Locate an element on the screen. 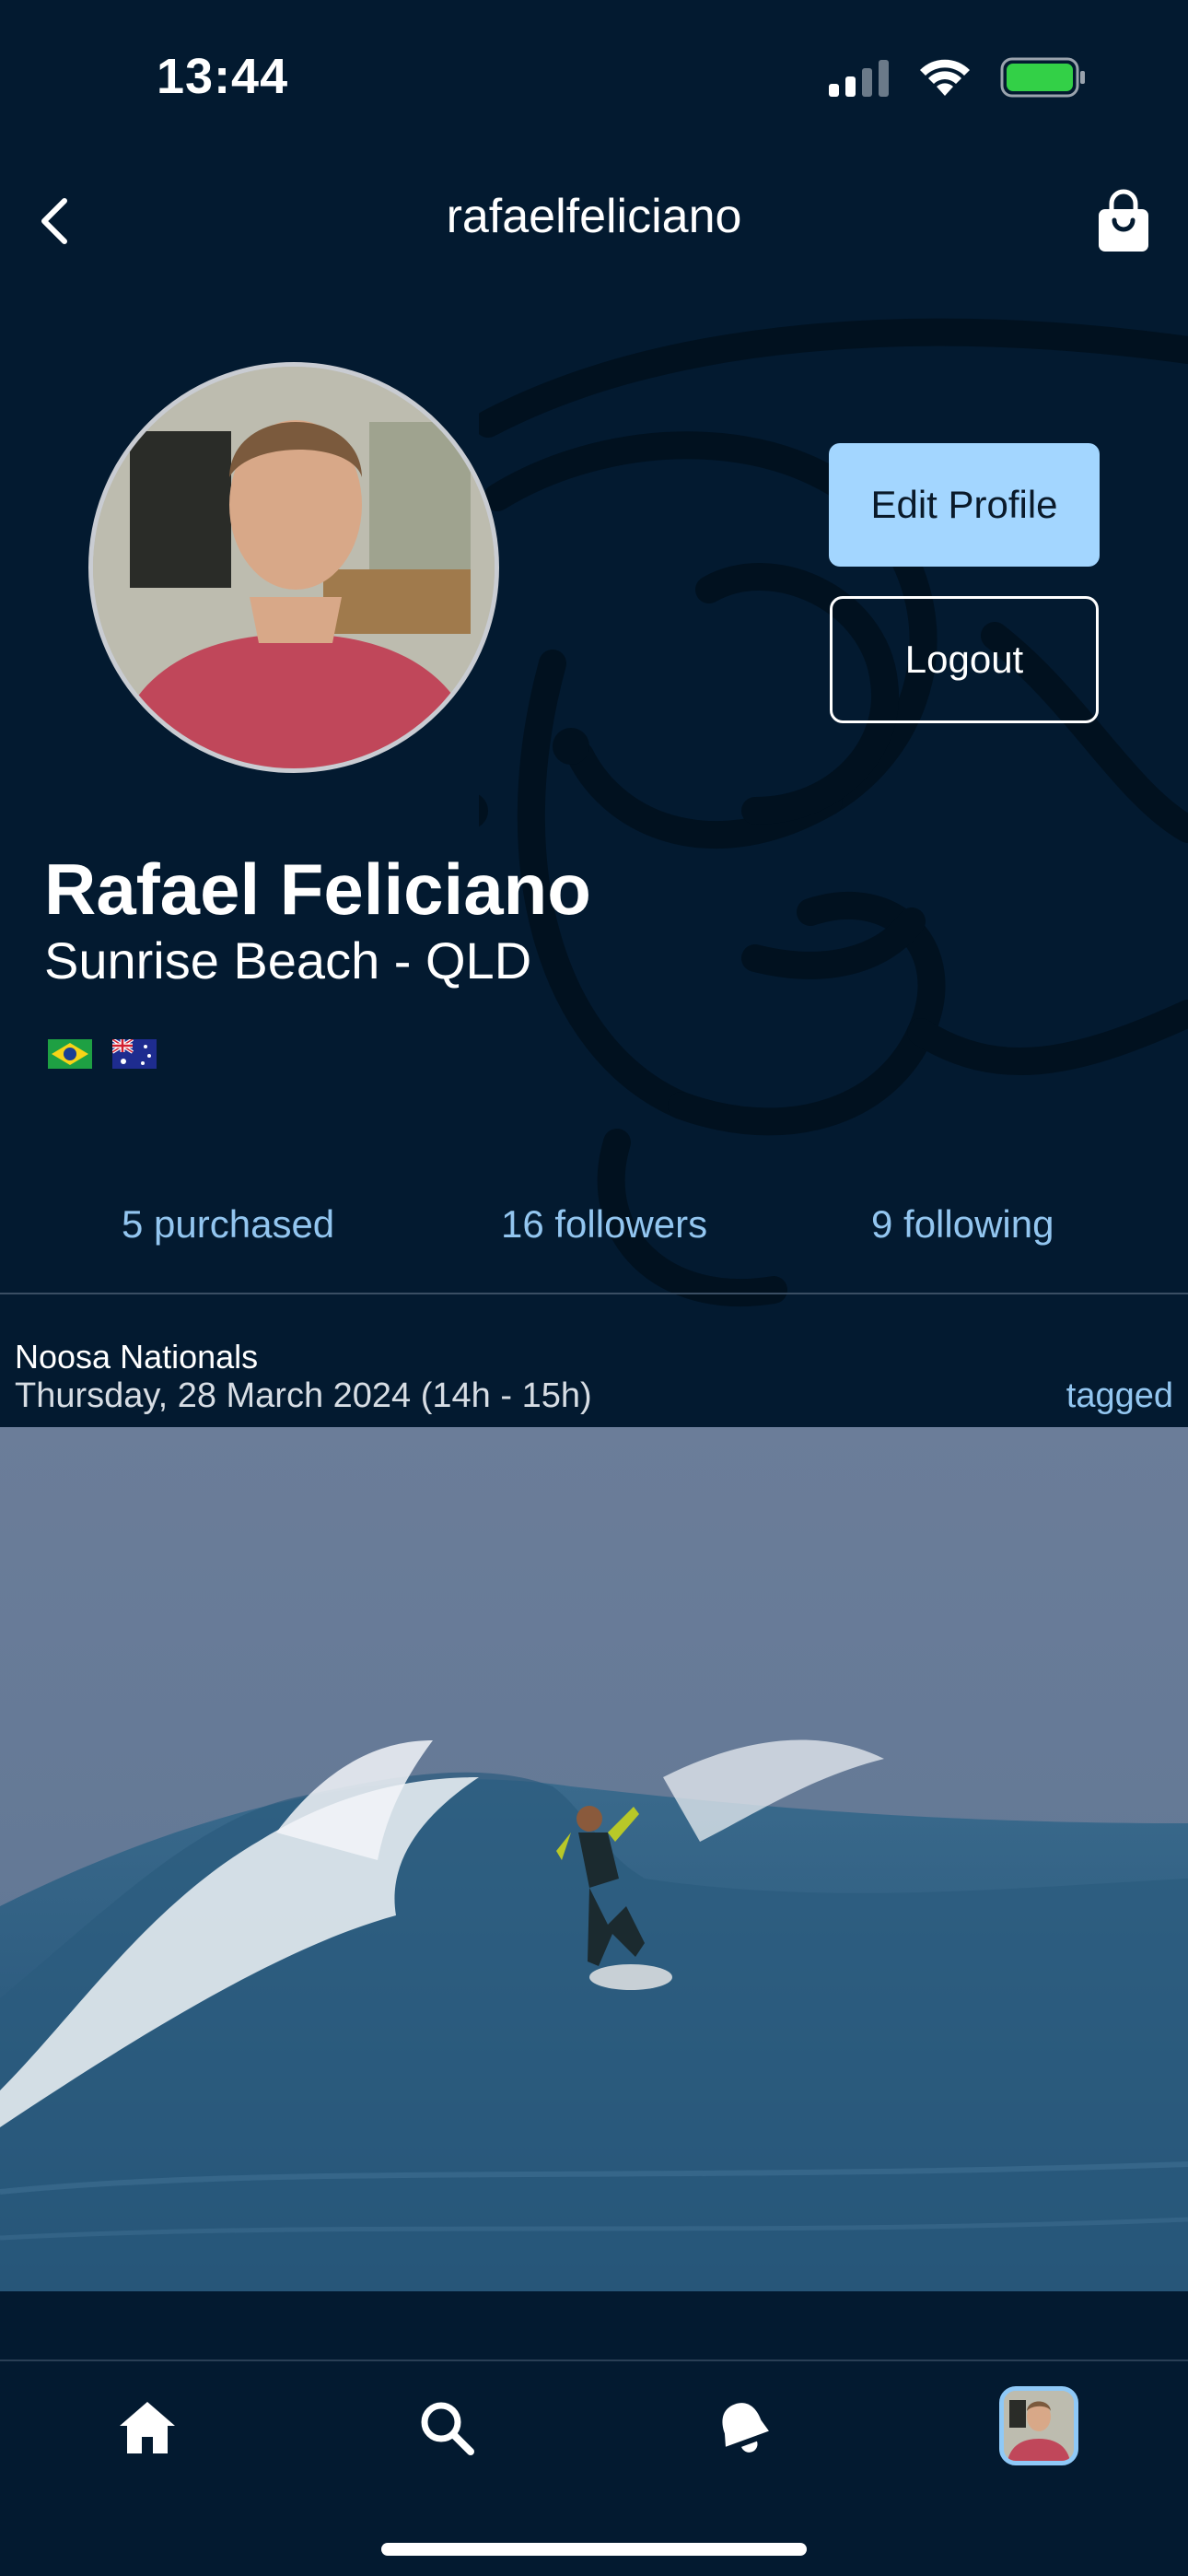 The width and height of the screenshot is (1188, 2576). tab-search is located at coordinates (446, 2427).